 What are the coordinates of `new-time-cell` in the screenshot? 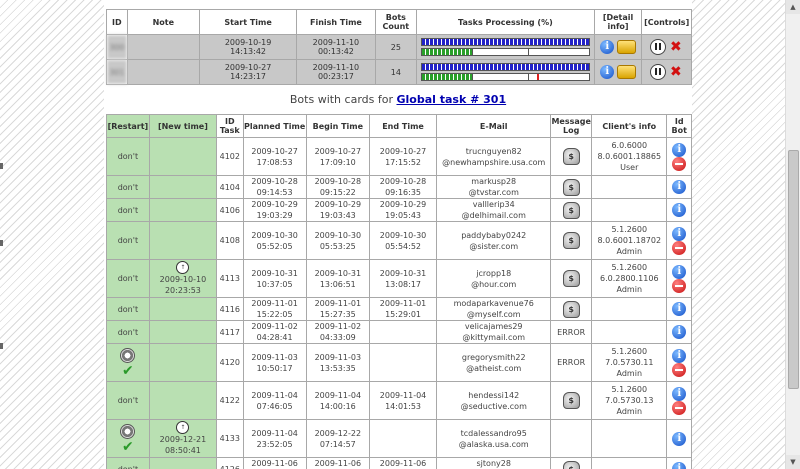 It's located at (183, 210).